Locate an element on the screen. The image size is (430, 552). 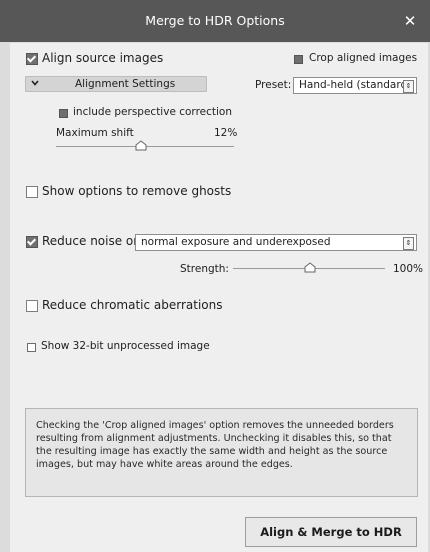
preset-select: Hand-held (standard) ⇕ is located at coordinates (355, 85).